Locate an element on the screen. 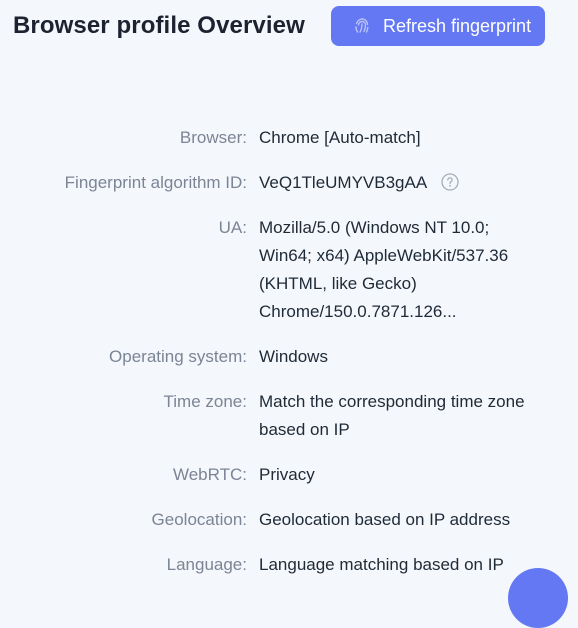 This screenshot has width=578, height=628. os-label: Operating system: is located at coordinates (178, 356).